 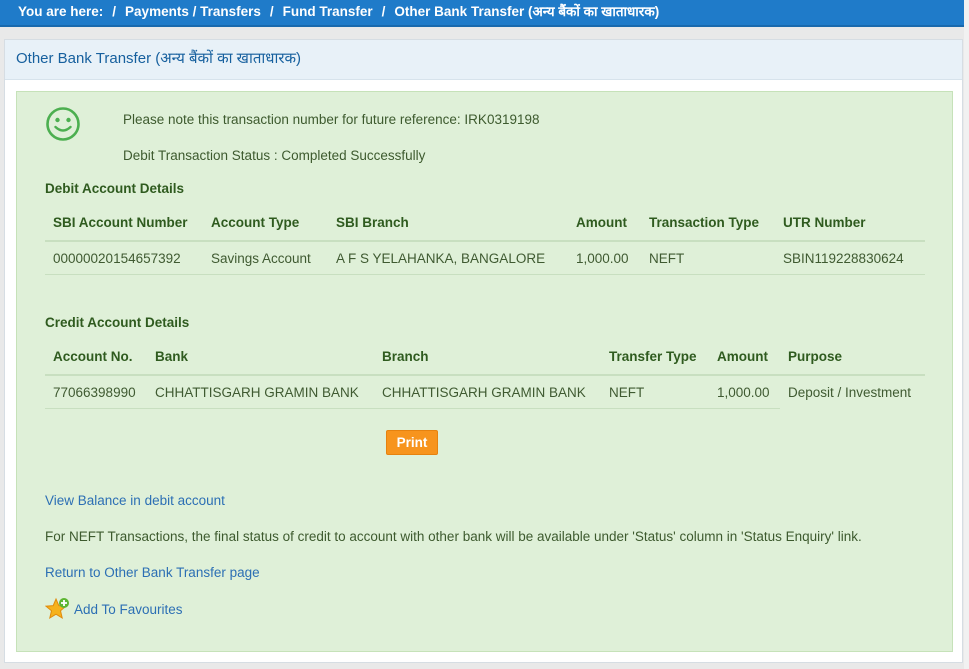 I want to click on column-header: Transfer Type, so click(x=655, y=357).